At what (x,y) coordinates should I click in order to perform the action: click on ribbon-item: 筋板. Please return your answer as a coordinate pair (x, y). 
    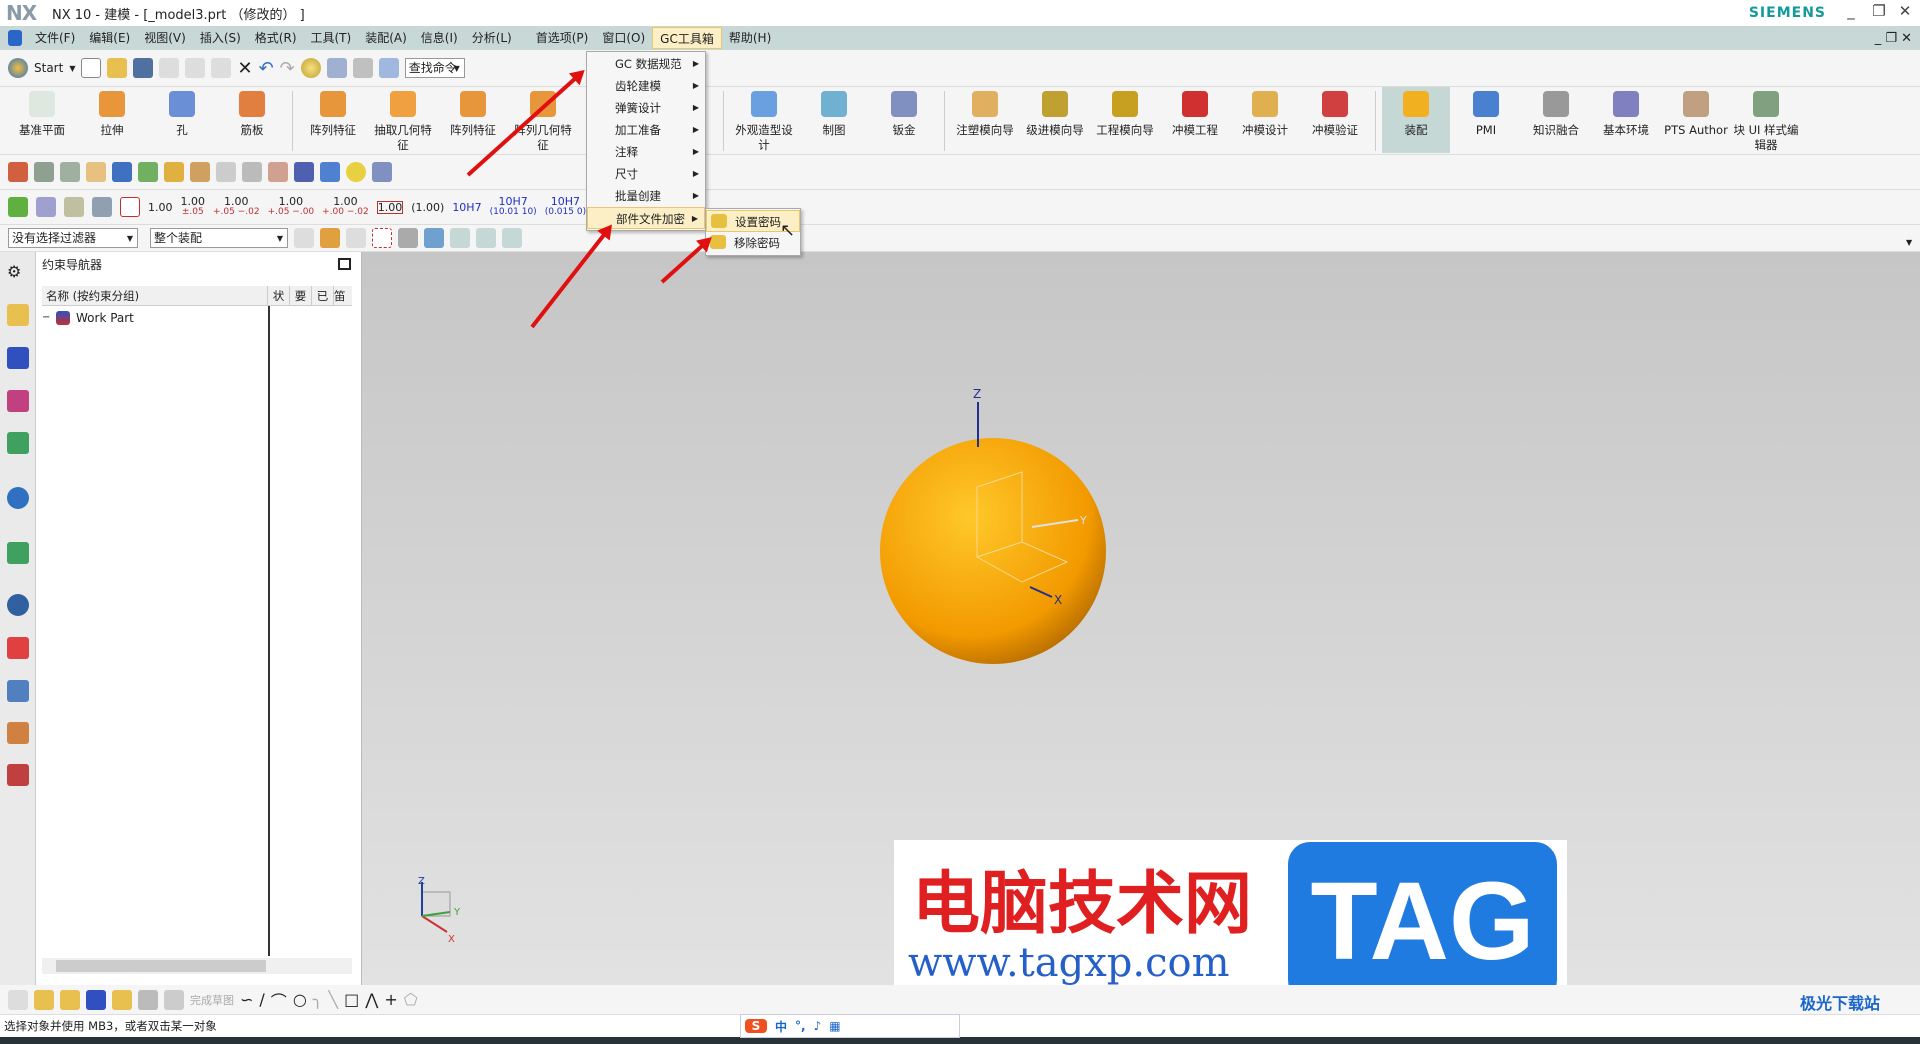
    Looking at the image, I should click on (252, 112).